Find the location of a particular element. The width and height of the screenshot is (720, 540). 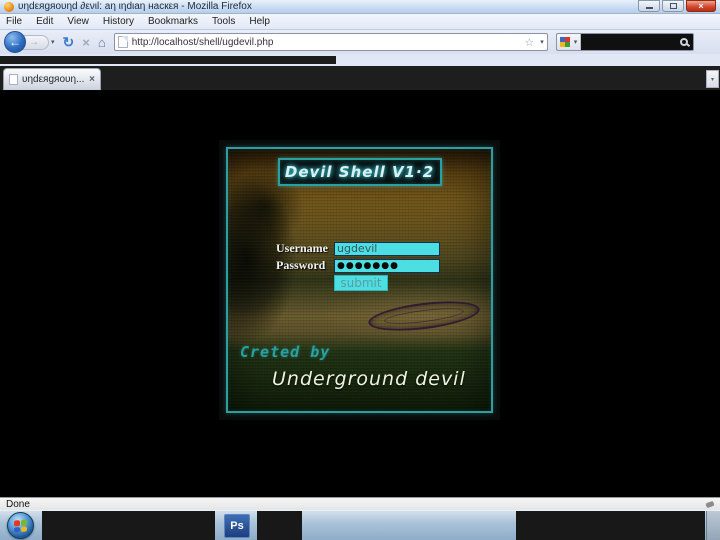

urlbar-dropdown-icon: ▾ is located at coordinates (542, 42).